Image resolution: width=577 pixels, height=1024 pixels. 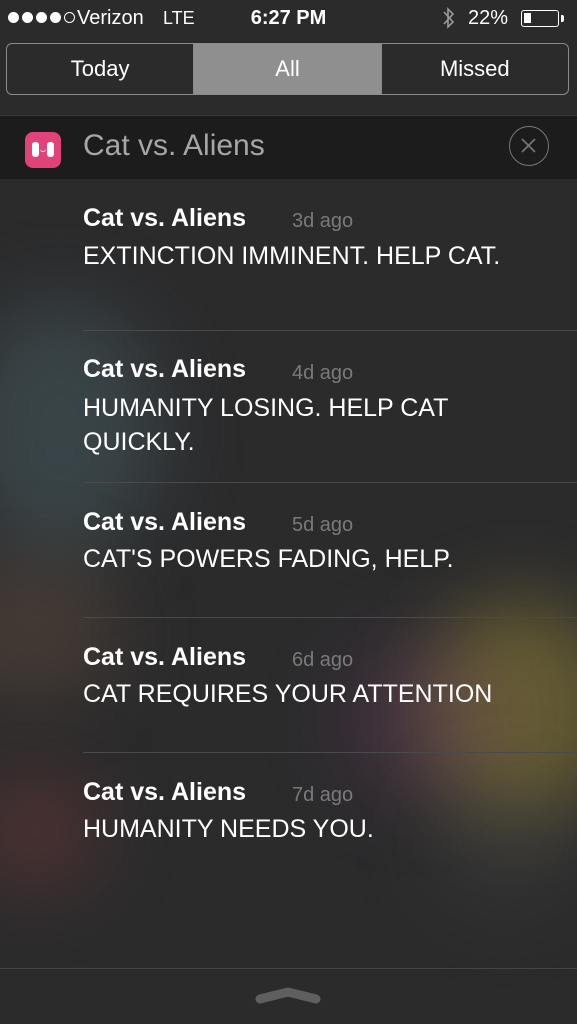 I want to click on notification-message: HUMANITY LOSING. HELP CAT QUICKLY., so click(x=265, y=425).